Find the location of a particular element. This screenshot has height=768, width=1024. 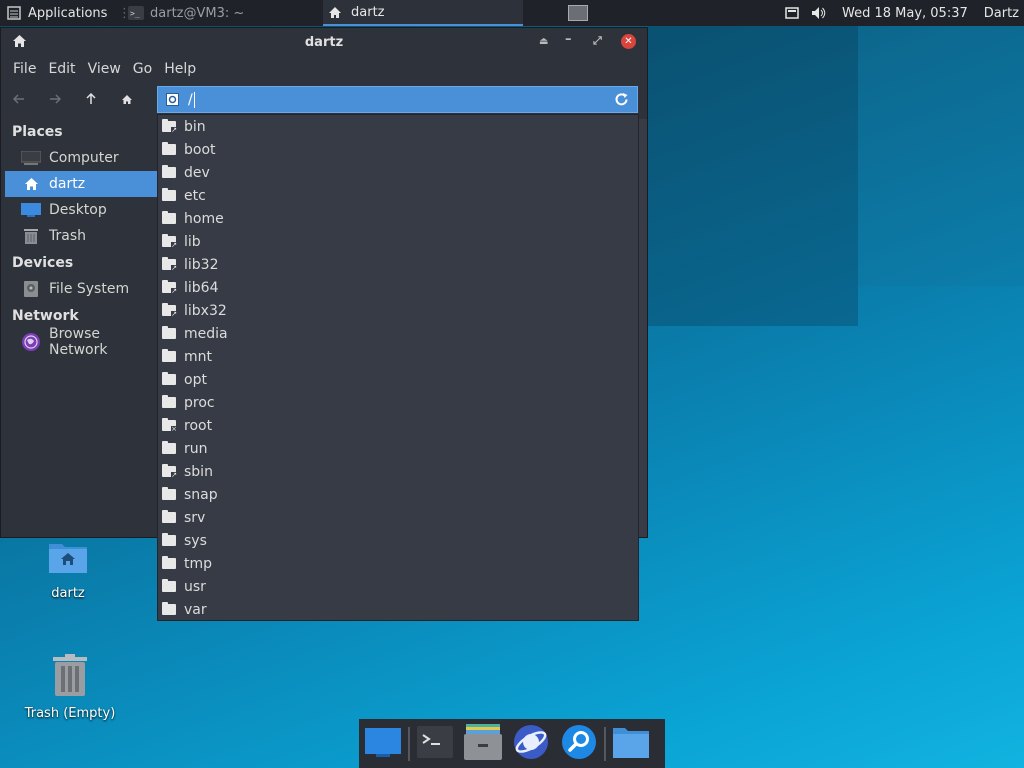

maximize-button: ⤢ is located at coordinates (597, 41).